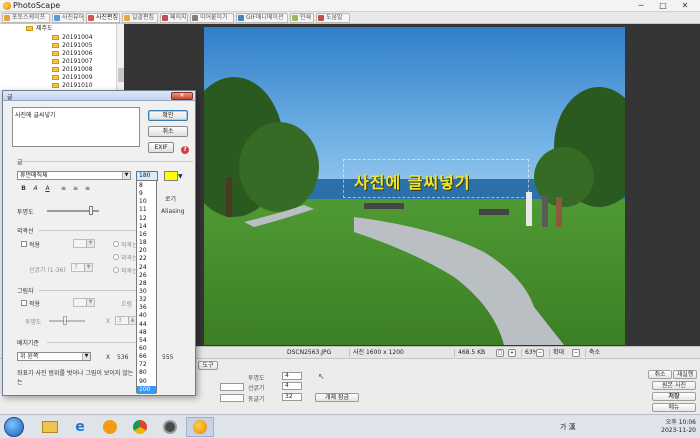 This screenshot has width=700, height=438. What do you see at coordinates (59, 46) in the screenshot?
I see `tree-folder-item: 20191005` at bounding box center [59, 46].